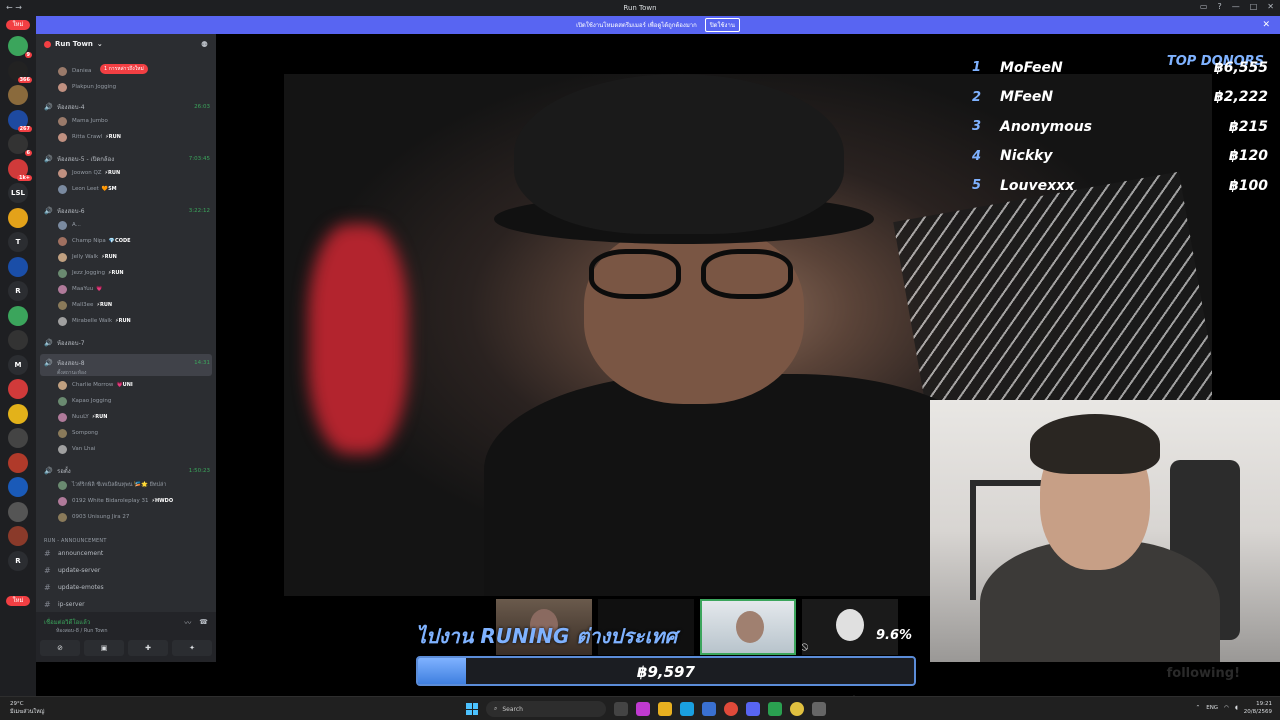 This screenshot has height=720, width=1280. What do you see at coordinates (134, 273) in the screenshot?
I see `voice-user: Jezz Jogging ⚡RUN` at bounding box center [134, 273].